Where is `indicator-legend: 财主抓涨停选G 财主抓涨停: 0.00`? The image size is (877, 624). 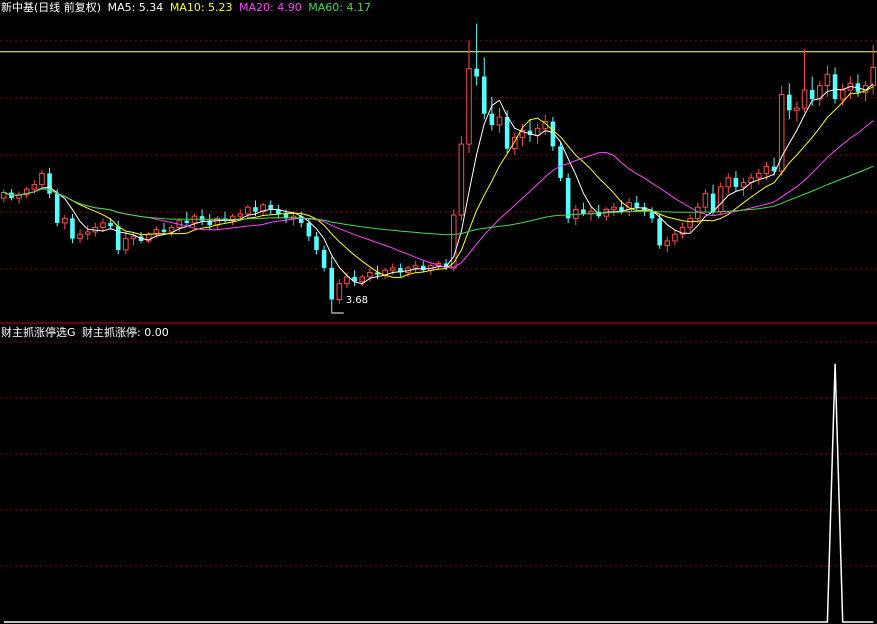
indicator-legend: 财主抓涨停选G 财主抓涨停: 0.00 is located at coordinates (86, 332).